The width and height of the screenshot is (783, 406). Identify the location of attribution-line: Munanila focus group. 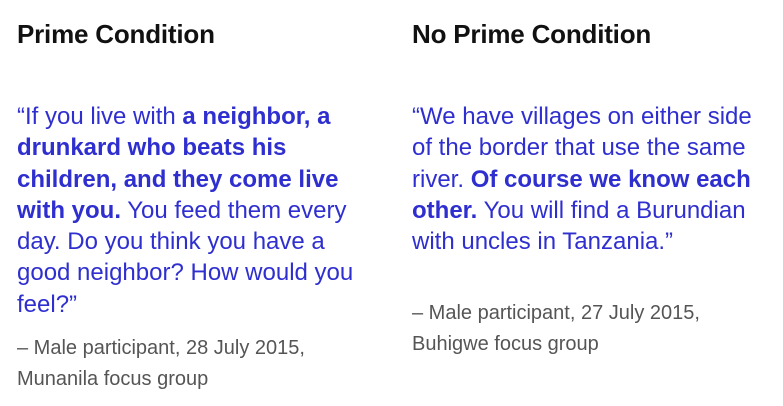
(113, 379).